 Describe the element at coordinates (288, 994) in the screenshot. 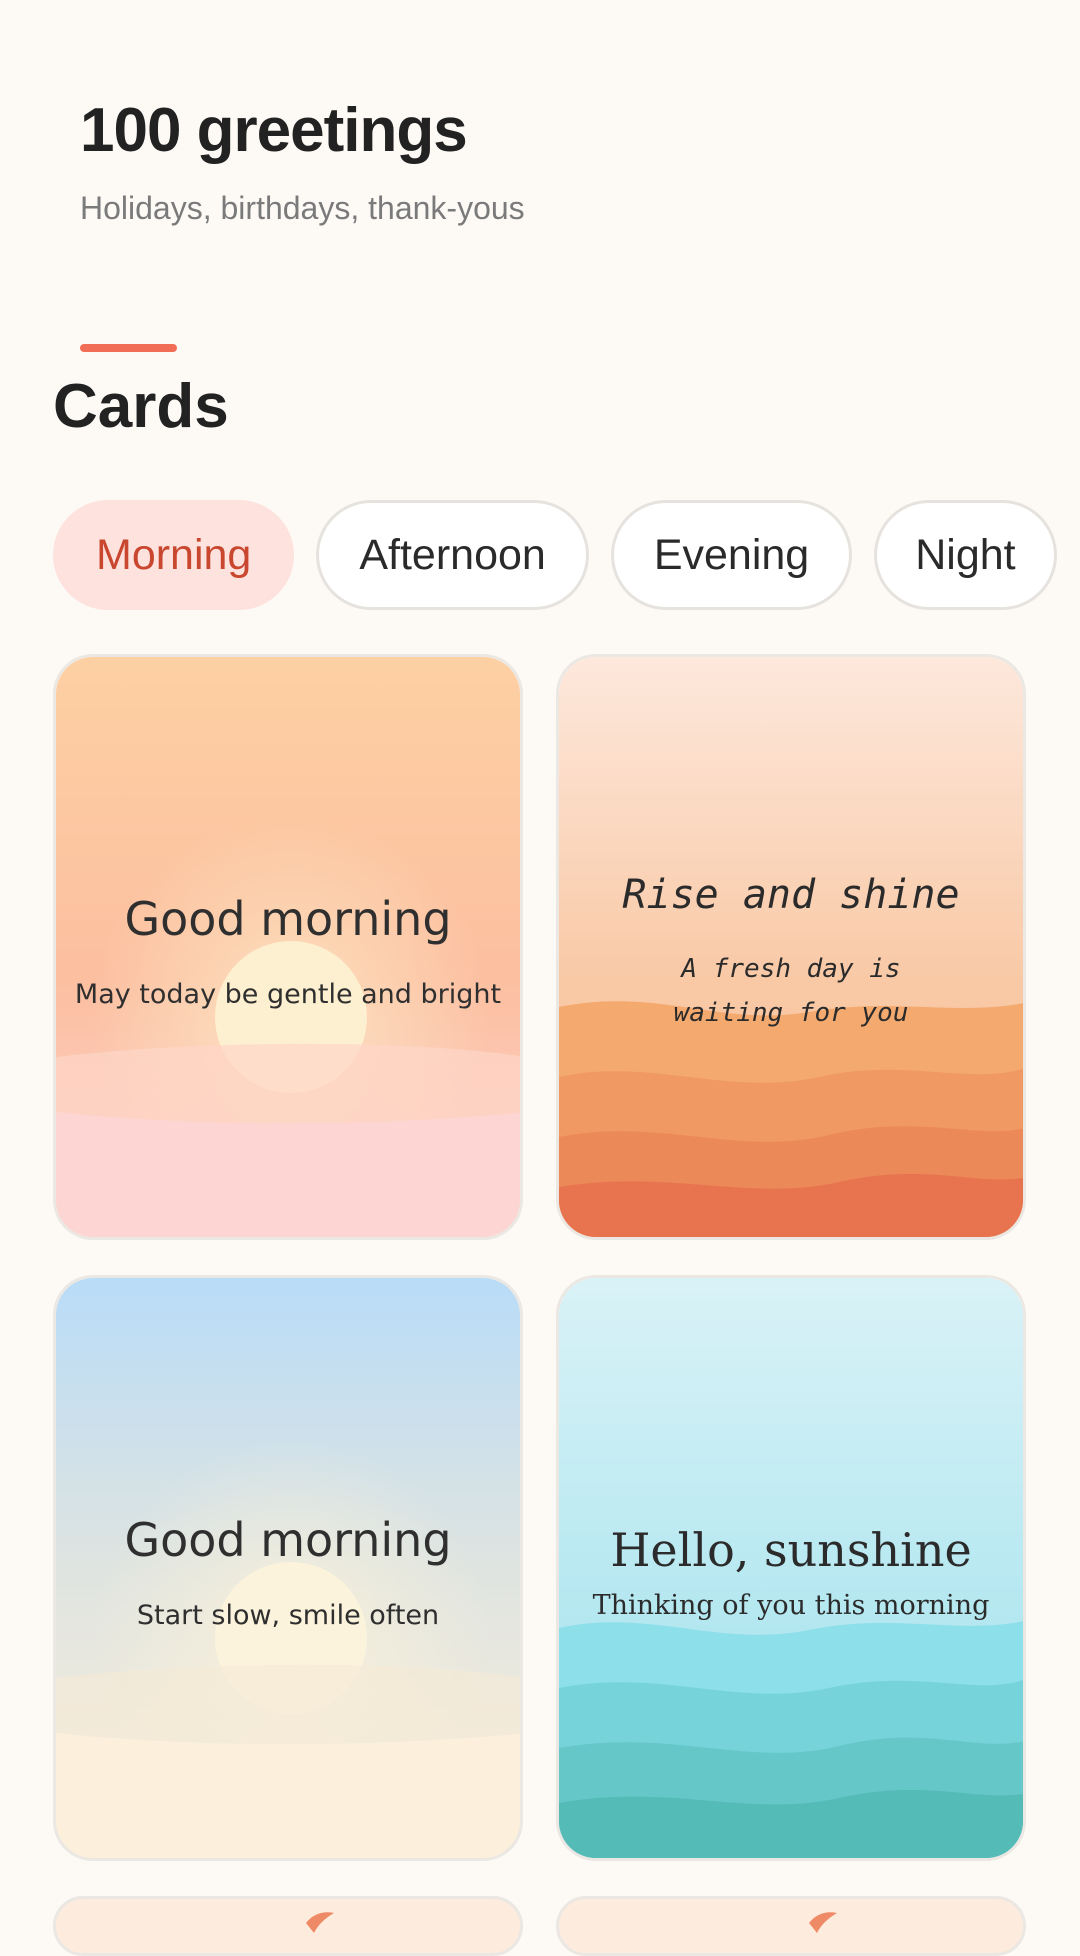

I see `card-subtitle: May today be gentle and bright` at that location.